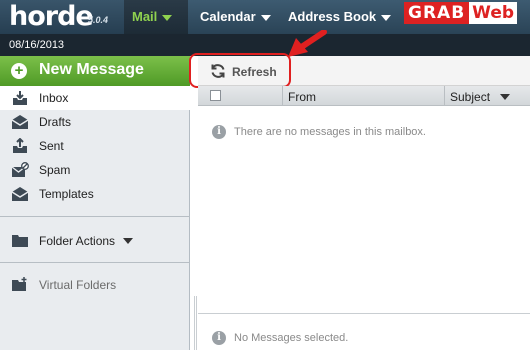 Image resolution: width=530 pixels, height=350 pixels. Describe the element at coordinates (20, 169) in the screenshot. I see `spam-icon` at that location.